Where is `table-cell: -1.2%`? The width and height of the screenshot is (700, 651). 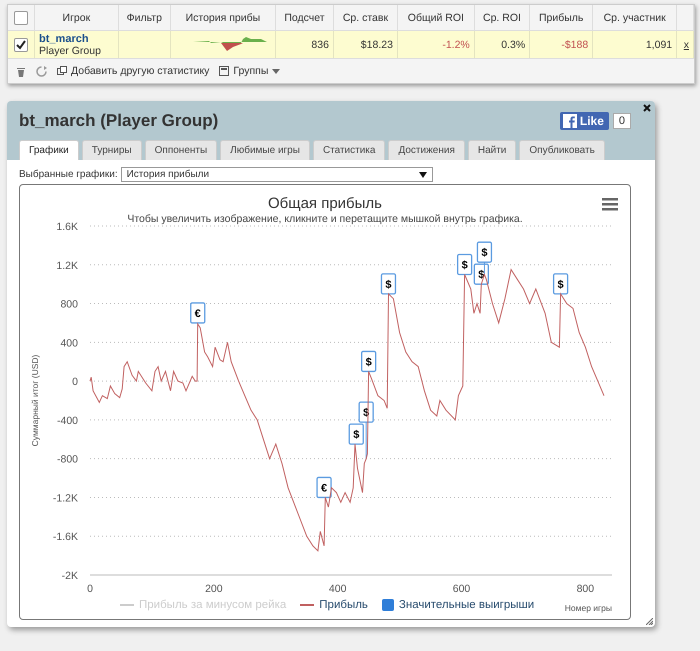
table-cell: -1.2% is located at coordinates (456, 44).